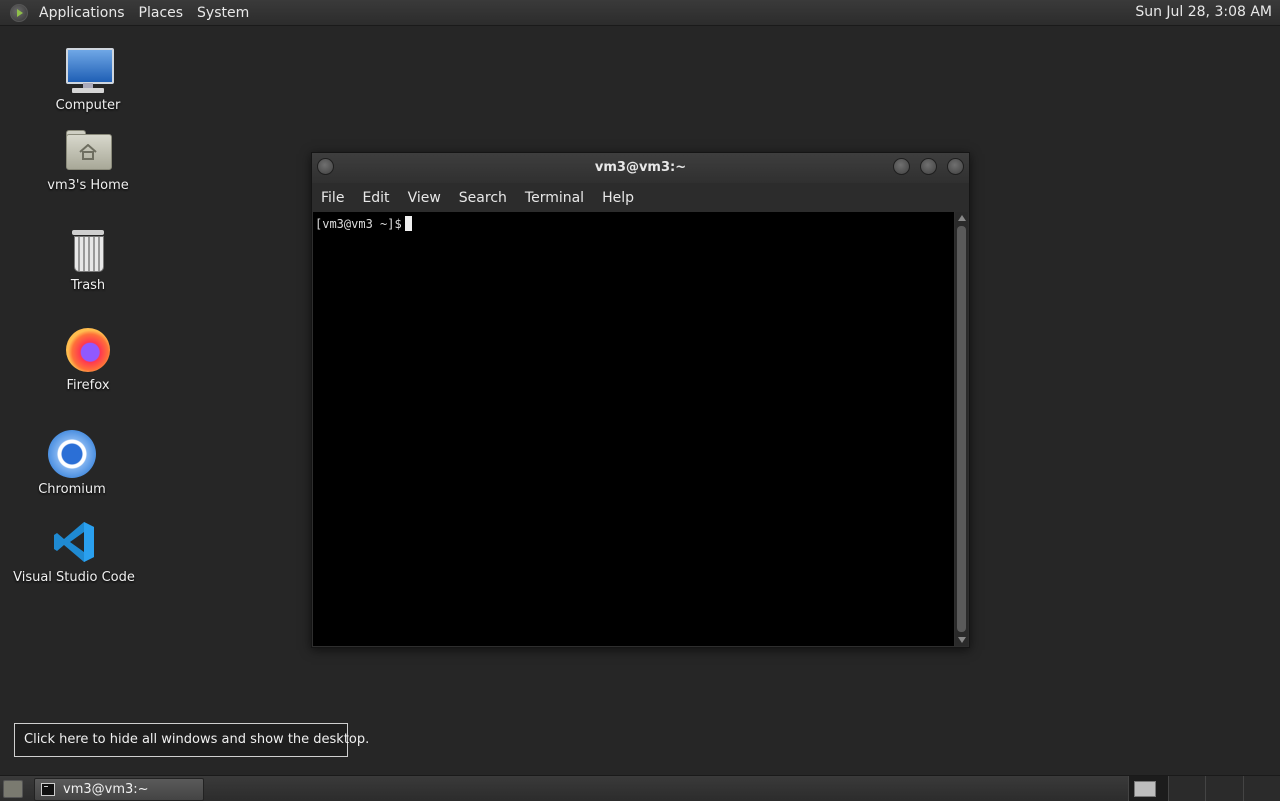 The height and width of the screenshot is (801, 1280). I want to click on terminal-scrollbar, so click(961, 429).